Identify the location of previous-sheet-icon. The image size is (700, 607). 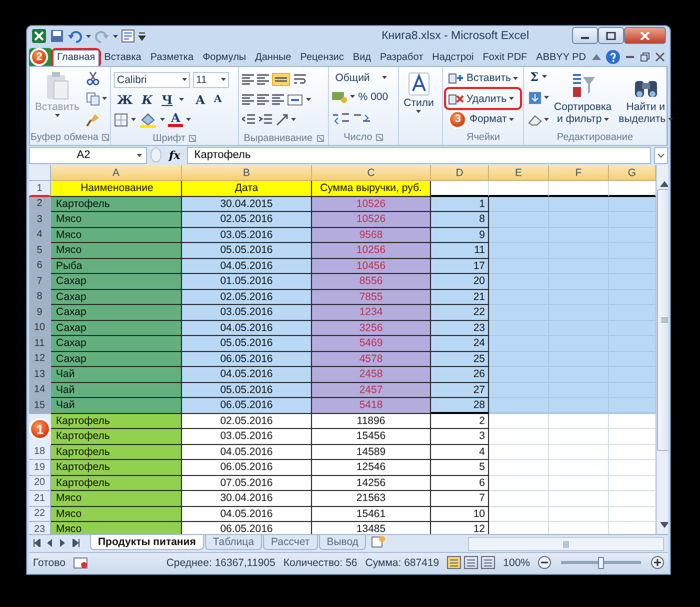
(50, 543).